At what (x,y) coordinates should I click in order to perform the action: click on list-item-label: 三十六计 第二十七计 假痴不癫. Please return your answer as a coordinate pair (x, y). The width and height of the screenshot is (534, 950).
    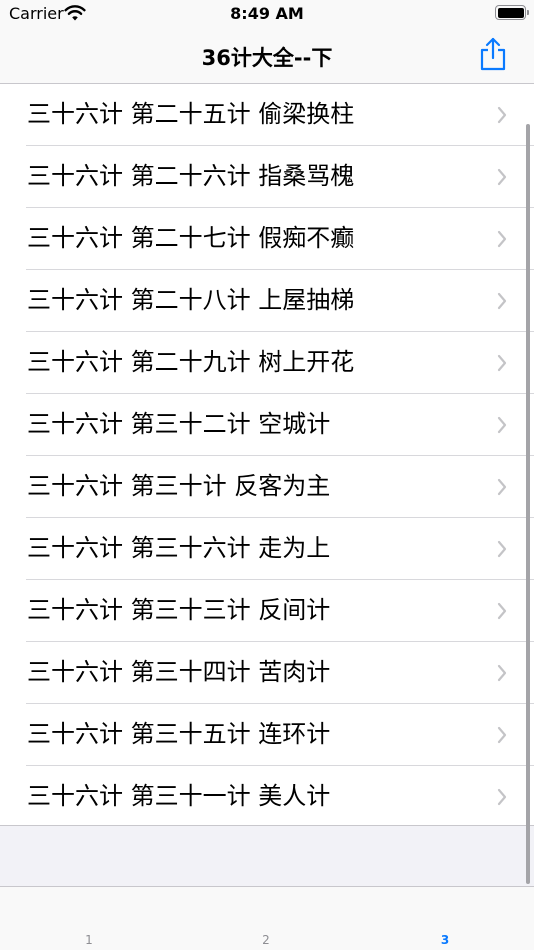
    Looking at the image, I should click on (191, 238).